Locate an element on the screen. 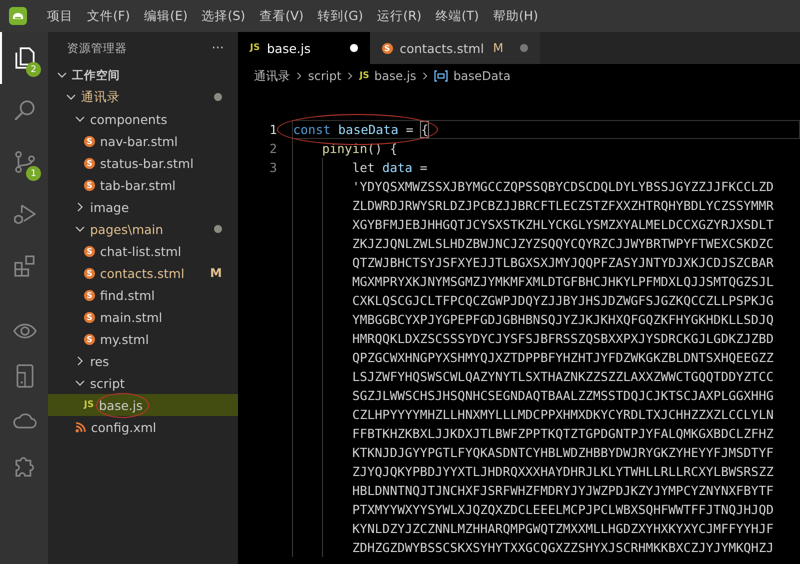  tree-item: S find.stml is located at coordinates (143, 295).